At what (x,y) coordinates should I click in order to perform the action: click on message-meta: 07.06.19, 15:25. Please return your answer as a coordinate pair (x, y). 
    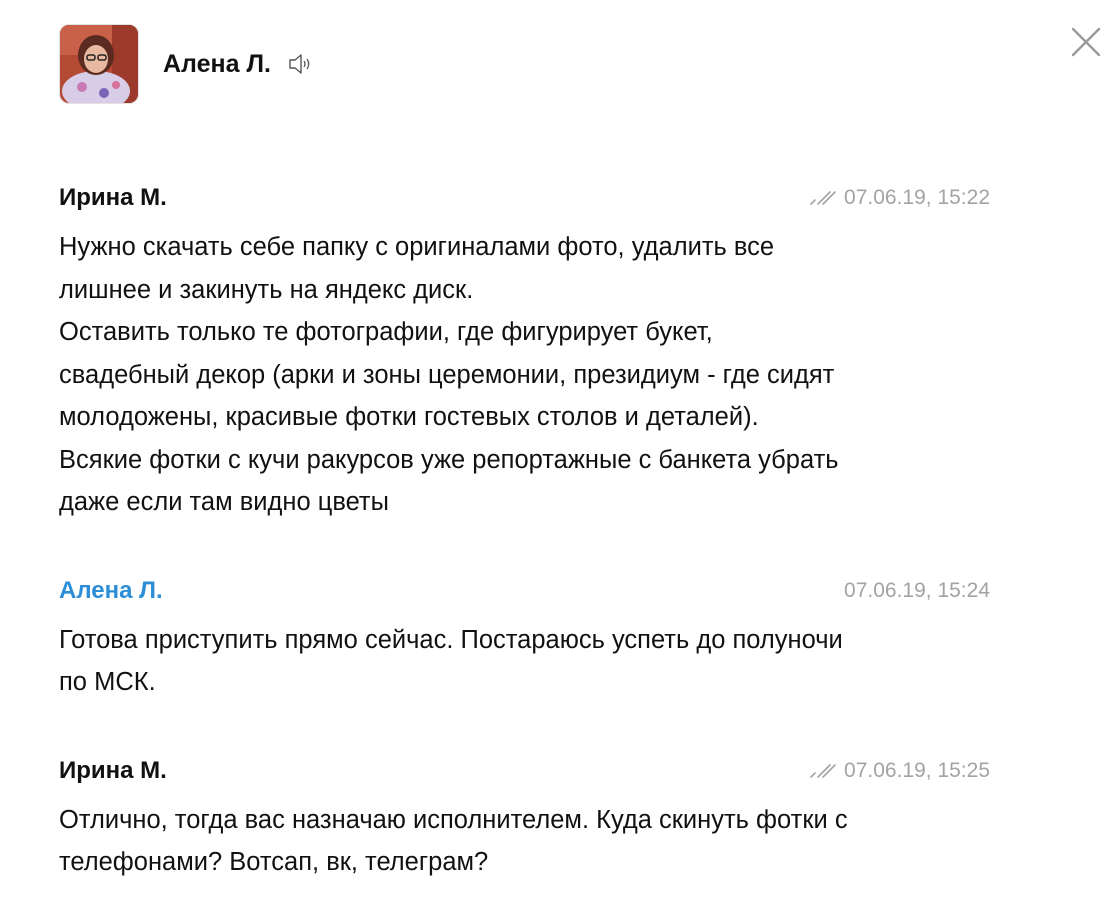
    Looking at the image, I should click on (900, 771).